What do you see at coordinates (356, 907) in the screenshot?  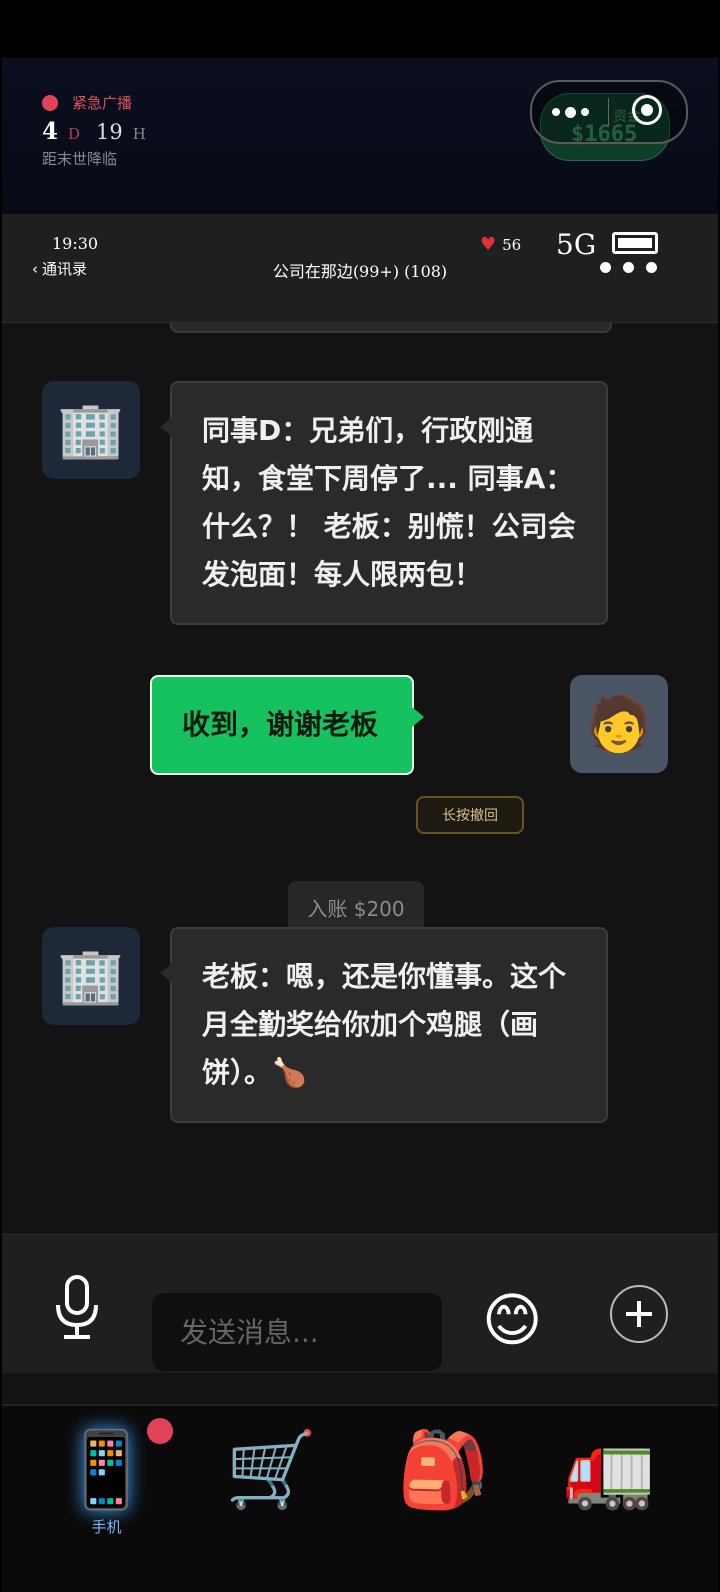 I see `system-message: 入账 $200` at bounding box center [356, 907].